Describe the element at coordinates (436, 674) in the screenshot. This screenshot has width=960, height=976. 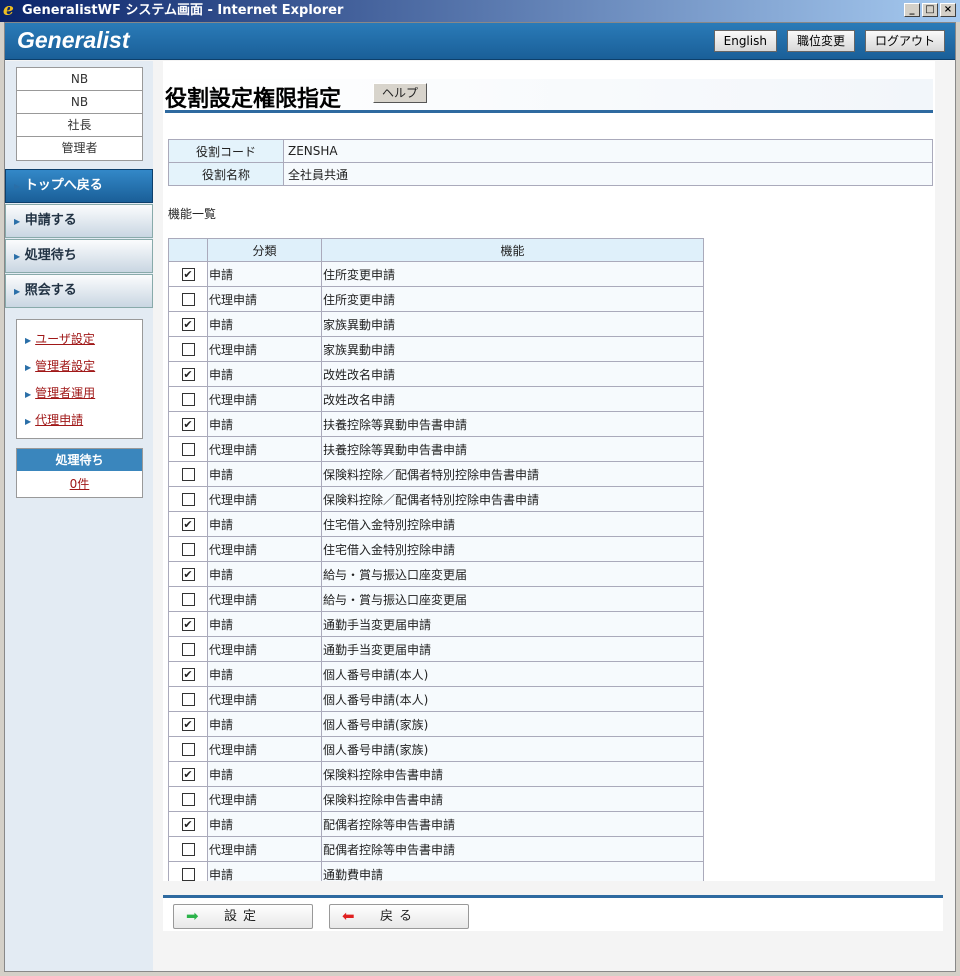
I see `table-row: ✔ 申請 個人番号申請(本人)` at that location.